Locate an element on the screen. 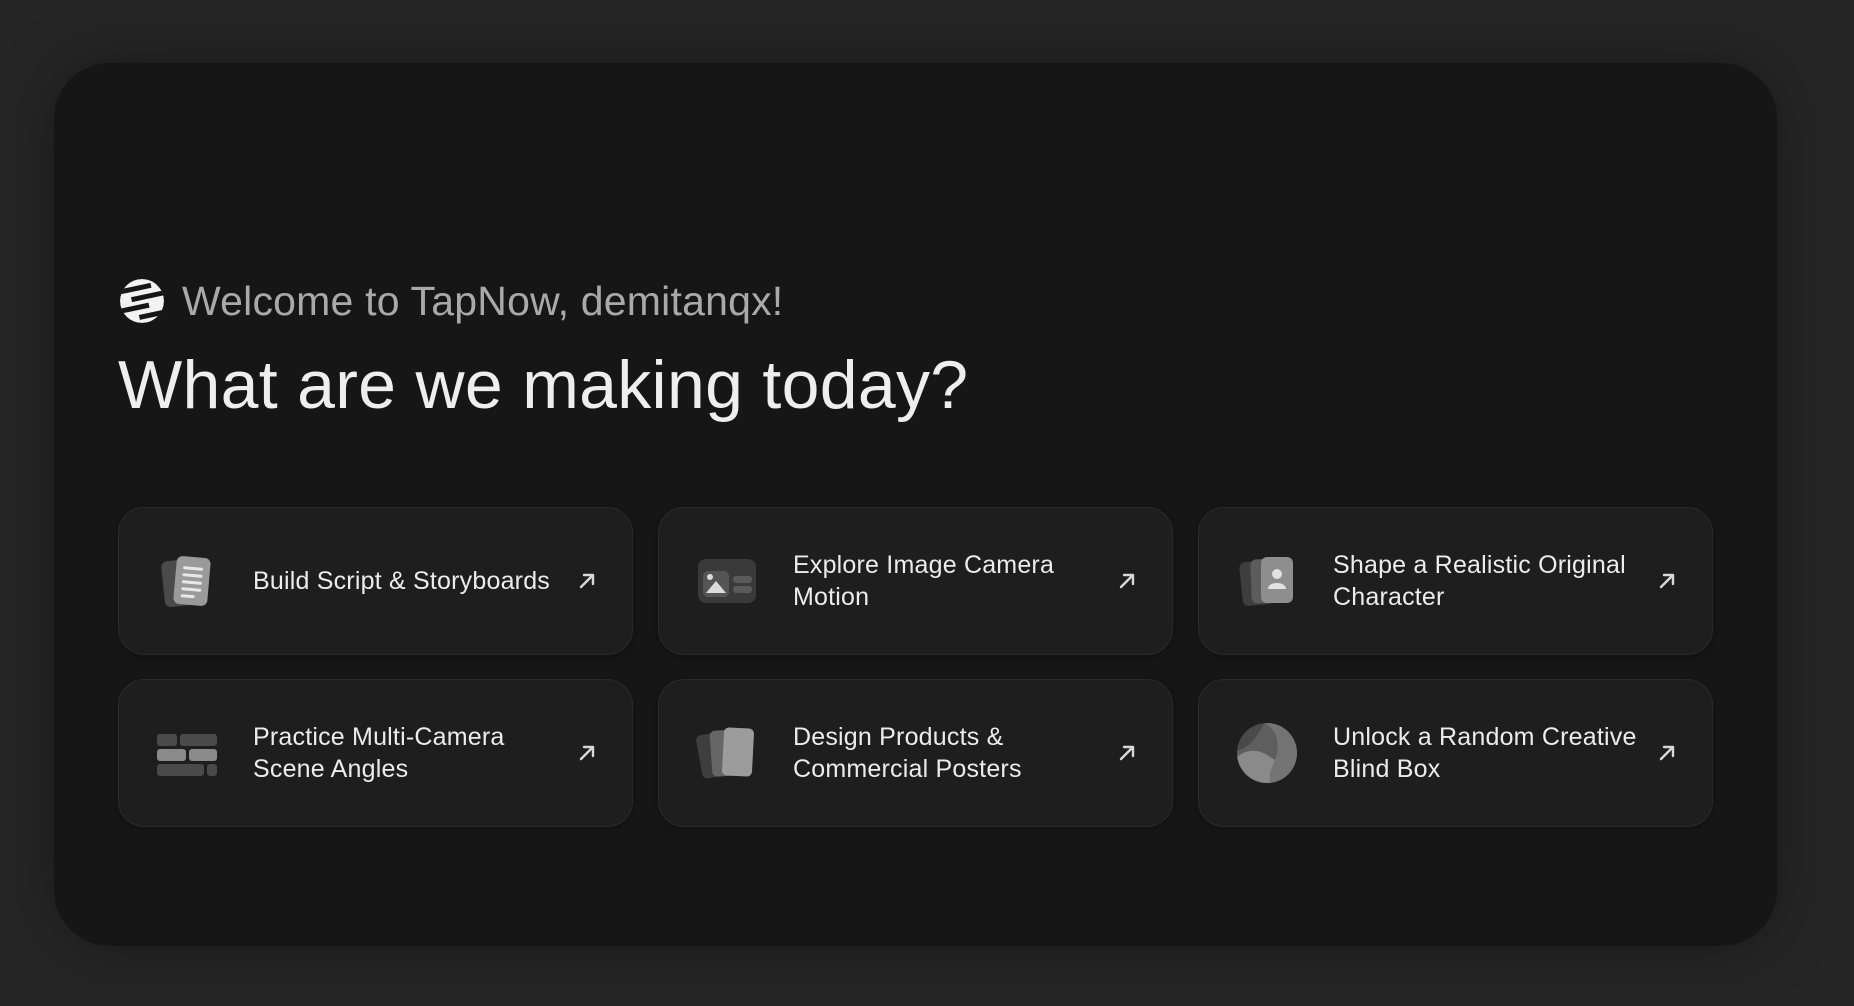  welcome-row: Welcome to TapNow, demitanqx! is located at coordinates (450, 301).